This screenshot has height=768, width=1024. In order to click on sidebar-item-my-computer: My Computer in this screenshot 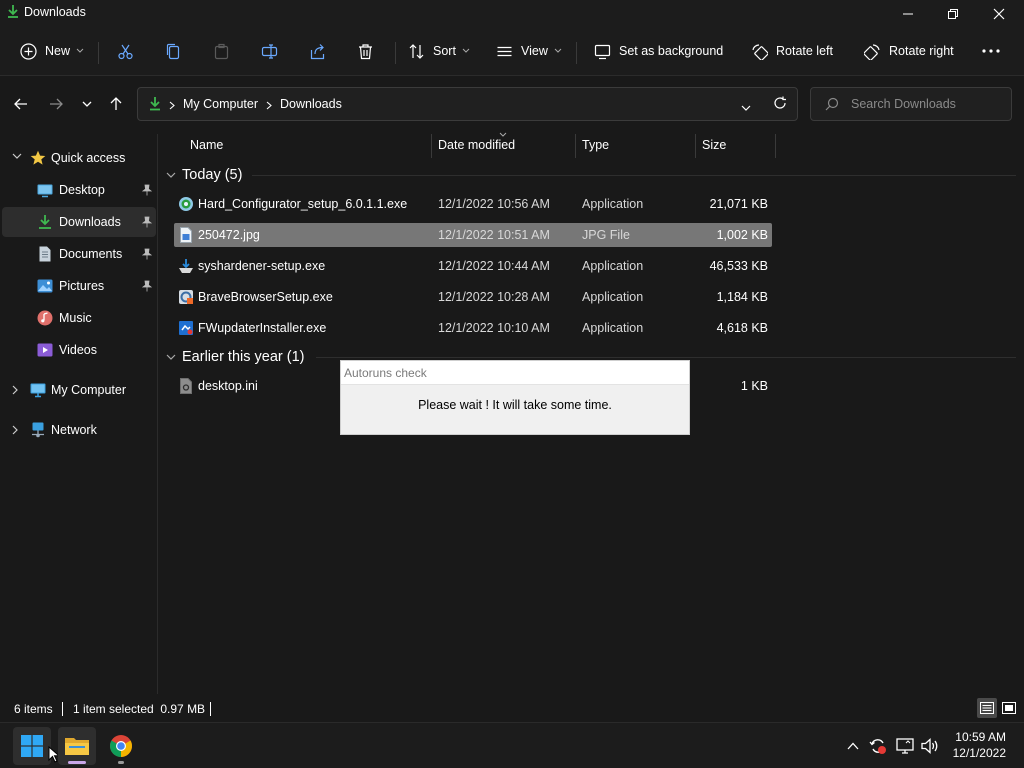, I will do `click(79, 390)`.